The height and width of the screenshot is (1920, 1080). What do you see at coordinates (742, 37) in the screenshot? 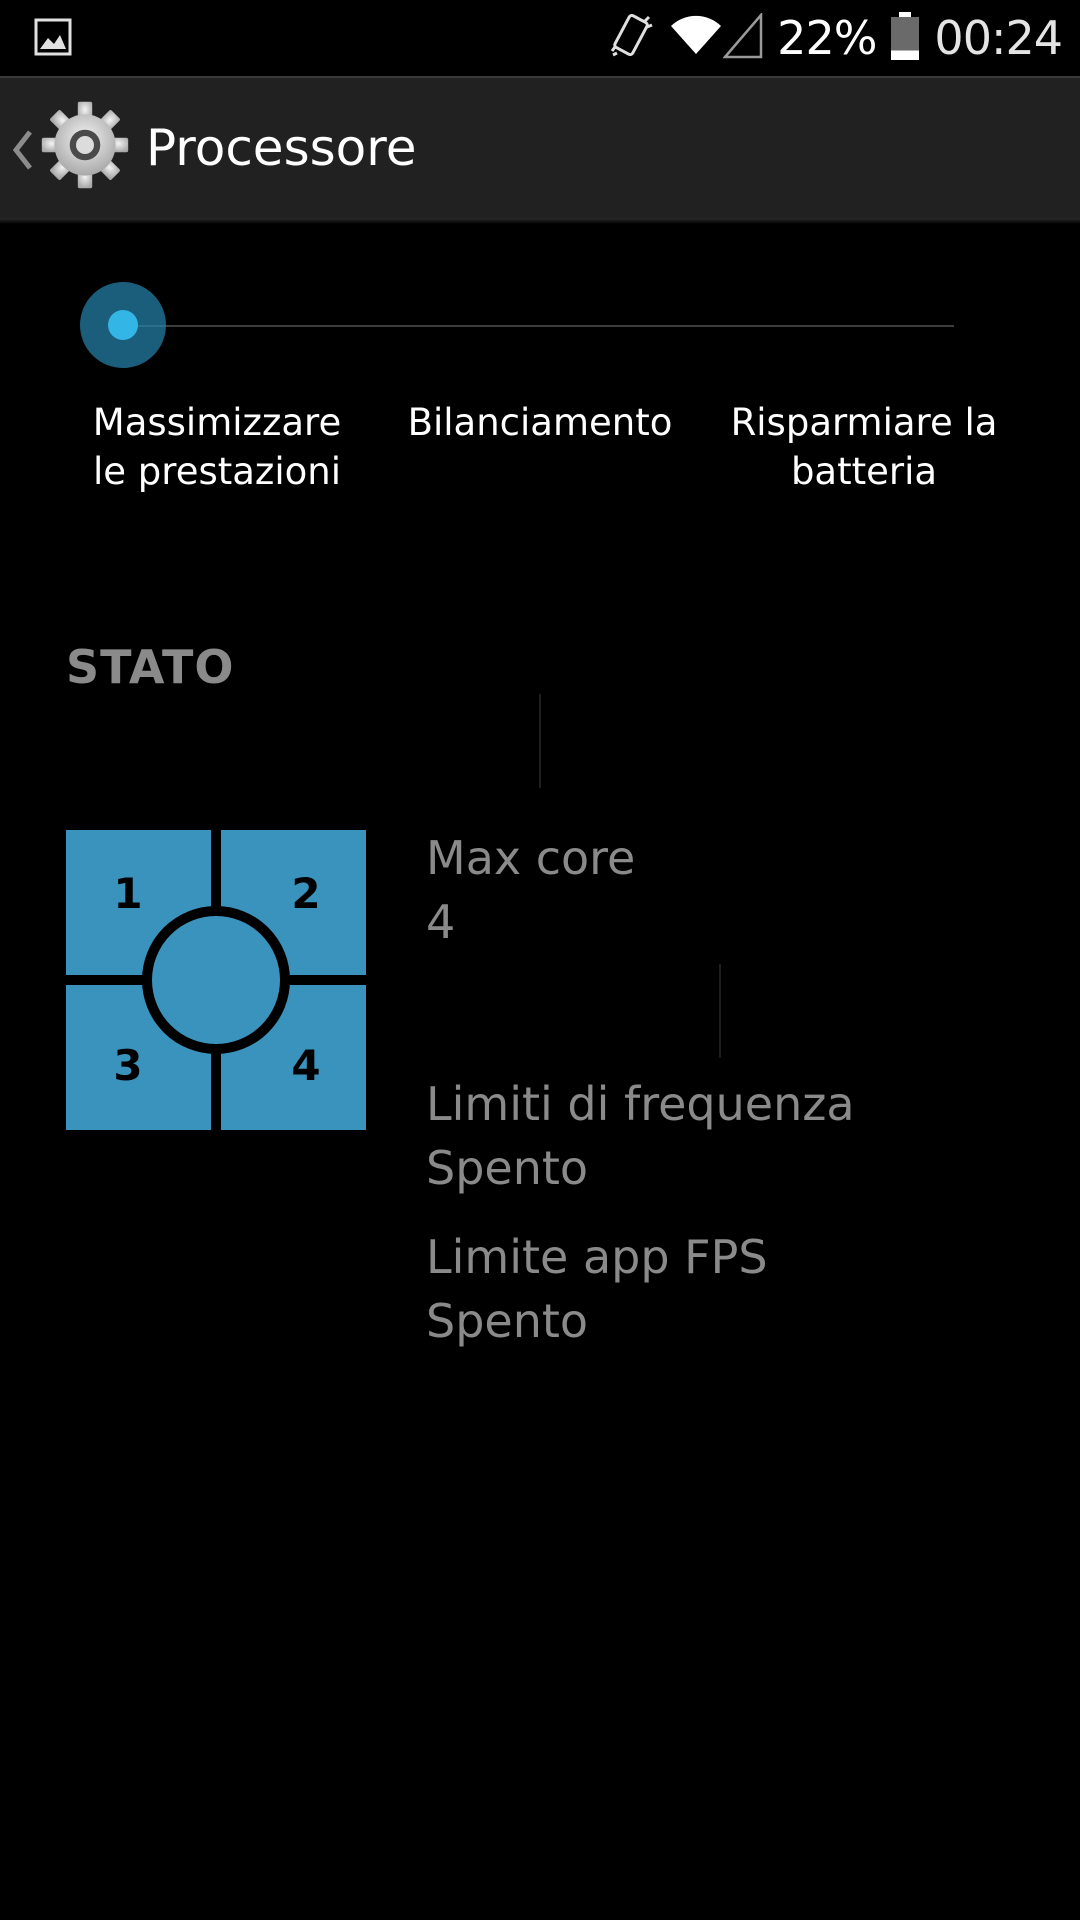
I see `signal-icon` at bounding box center [742, 37].